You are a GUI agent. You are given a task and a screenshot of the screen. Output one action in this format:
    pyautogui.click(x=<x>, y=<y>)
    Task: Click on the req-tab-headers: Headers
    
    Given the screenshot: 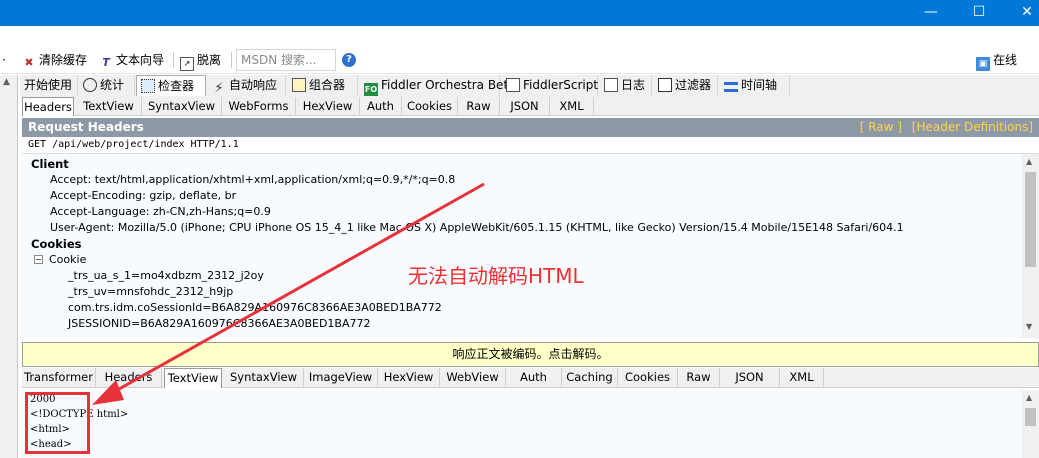 What is the action you would take?
    pyautogui.click(x=48, y=106)
    